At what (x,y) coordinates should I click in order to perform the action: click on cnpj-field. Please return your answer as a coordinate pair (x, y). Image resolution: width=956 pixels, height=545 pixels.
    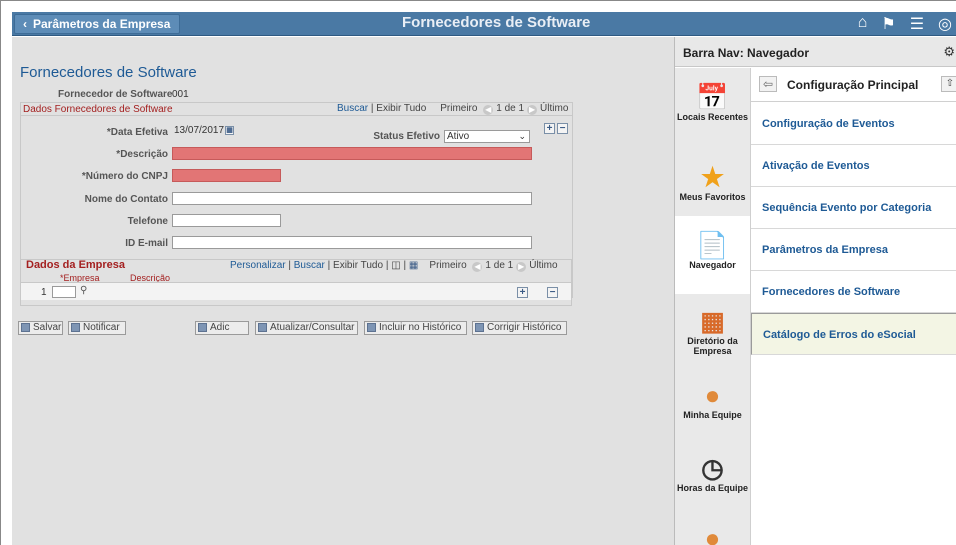
    Looking at the image, I should click on (226, 175).